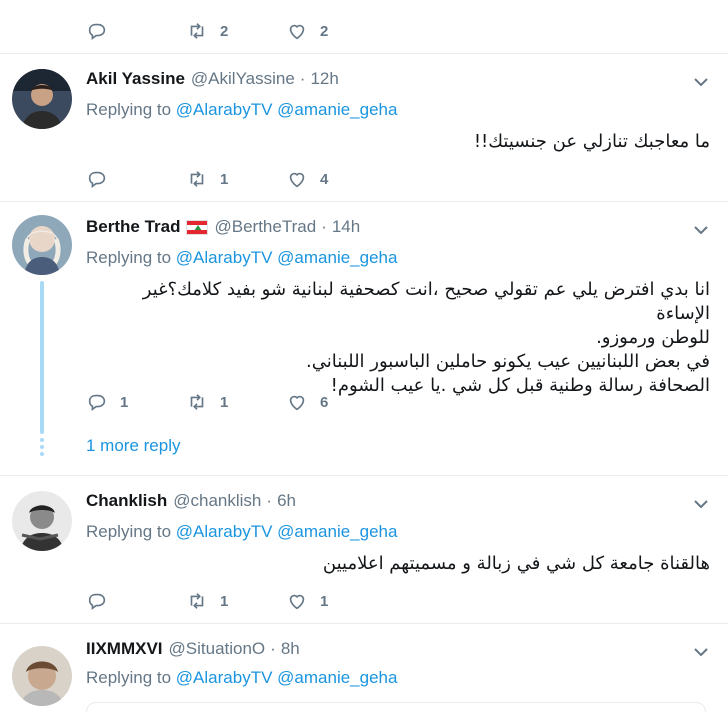 This screenshot has height=712, width=728. I want to click on tweet-header: Akil Yassine @AkilYassine · 12h, so click(212, 79).